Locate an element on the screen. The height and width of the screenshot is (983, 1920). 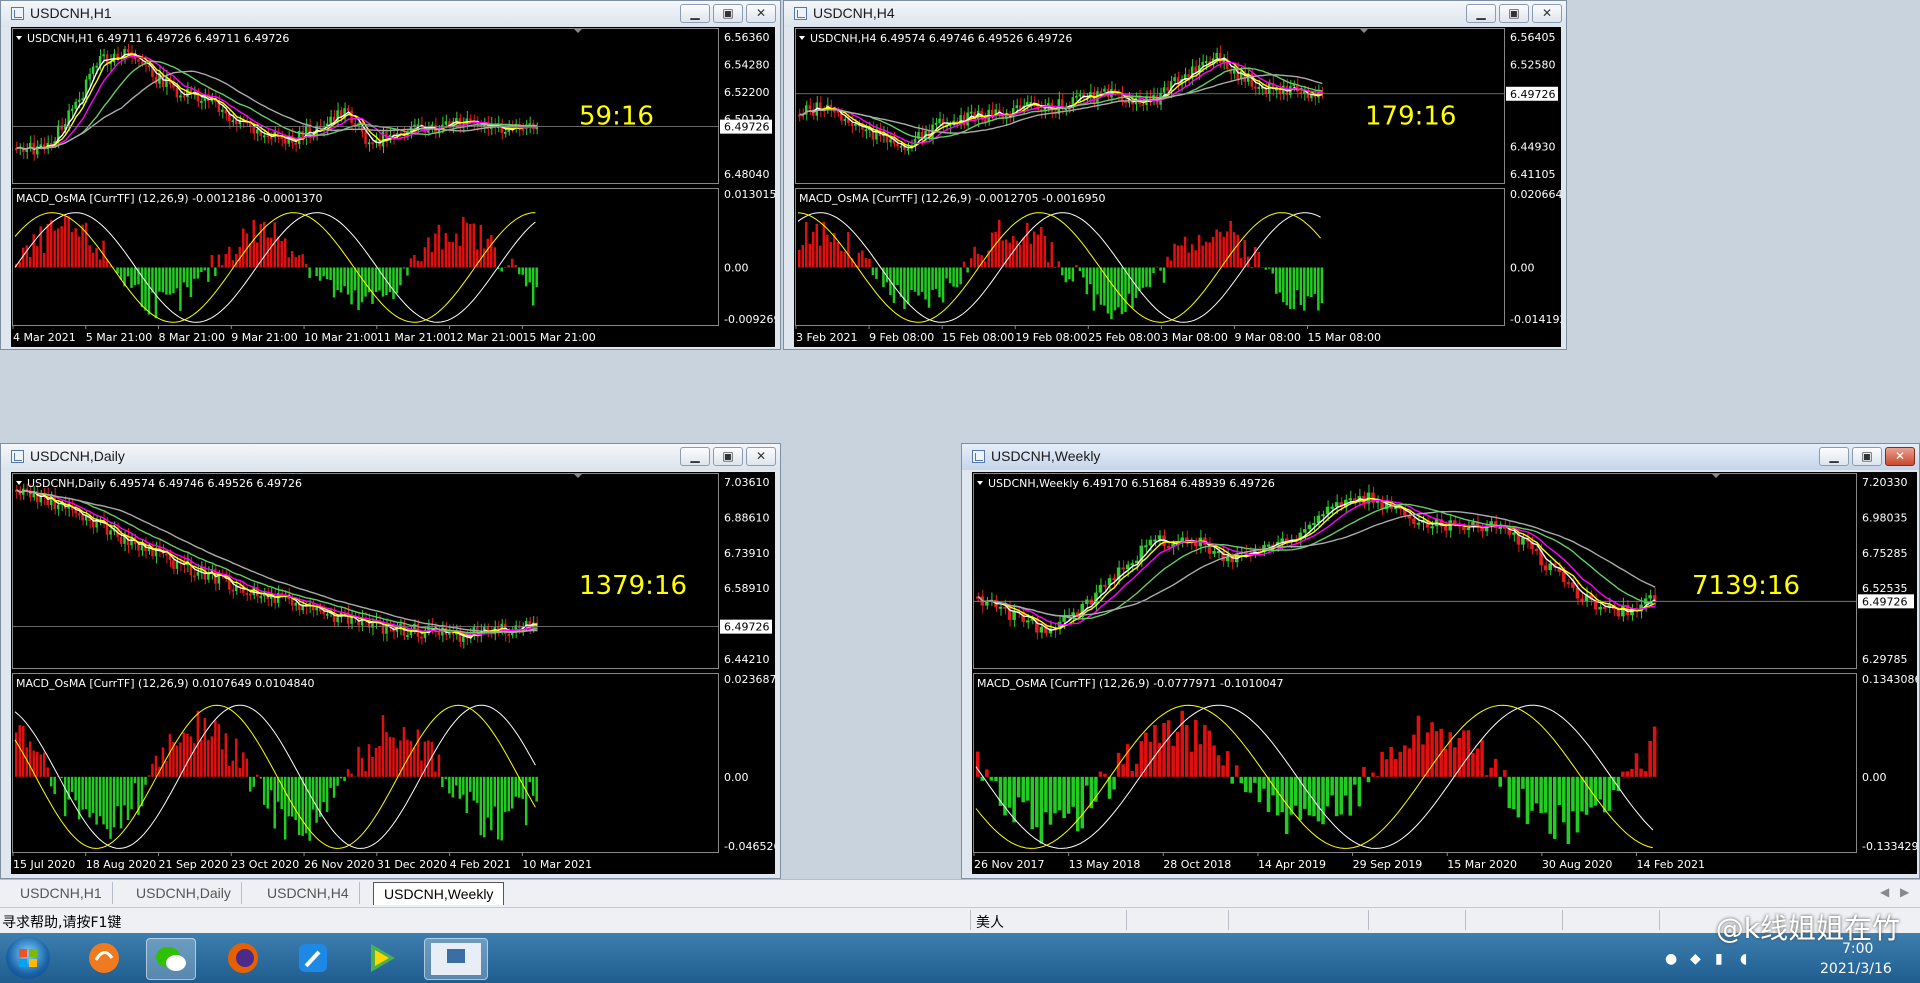
trading-terminal-icon is located at coordinates (456, 959).